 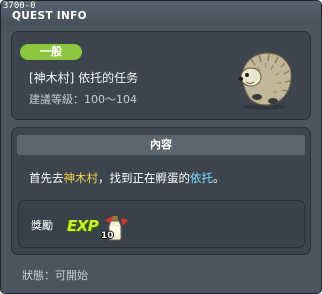 What do you see at coordinates (55, 275) in the screenshot?
I see `quest-status: 狀態：可開始` at bounding box center [55, 275].